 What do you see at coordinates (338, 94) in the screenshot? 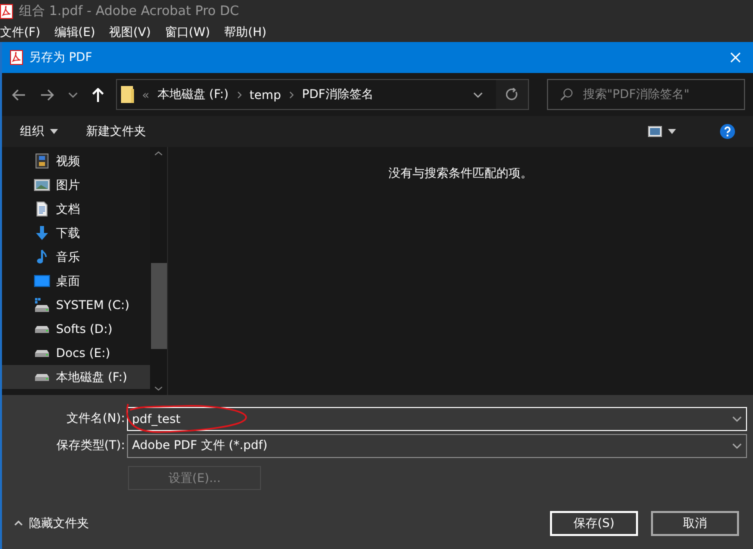
I see `breadcrumb-item: PDF消除签名` at bounding box center [338, 94].